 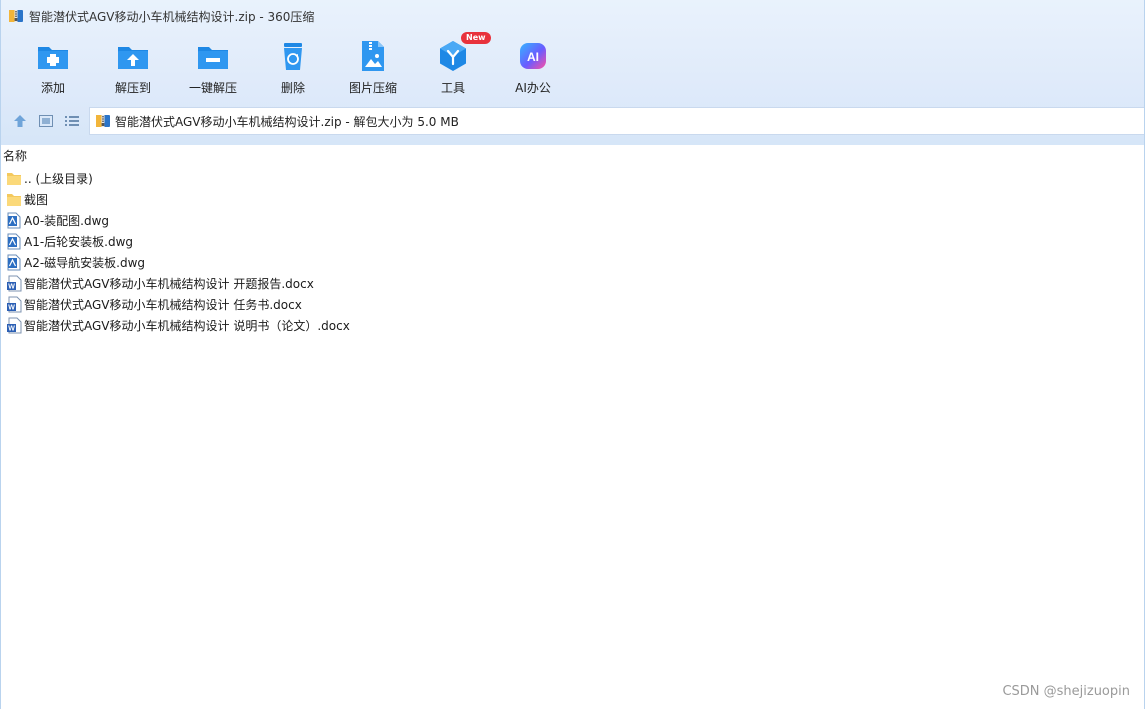 What do you see at coordinates (79, 242) in the screenshot?
I see `file-name: A1-后轮安装板.dwg` at bounding box center [79, 242].